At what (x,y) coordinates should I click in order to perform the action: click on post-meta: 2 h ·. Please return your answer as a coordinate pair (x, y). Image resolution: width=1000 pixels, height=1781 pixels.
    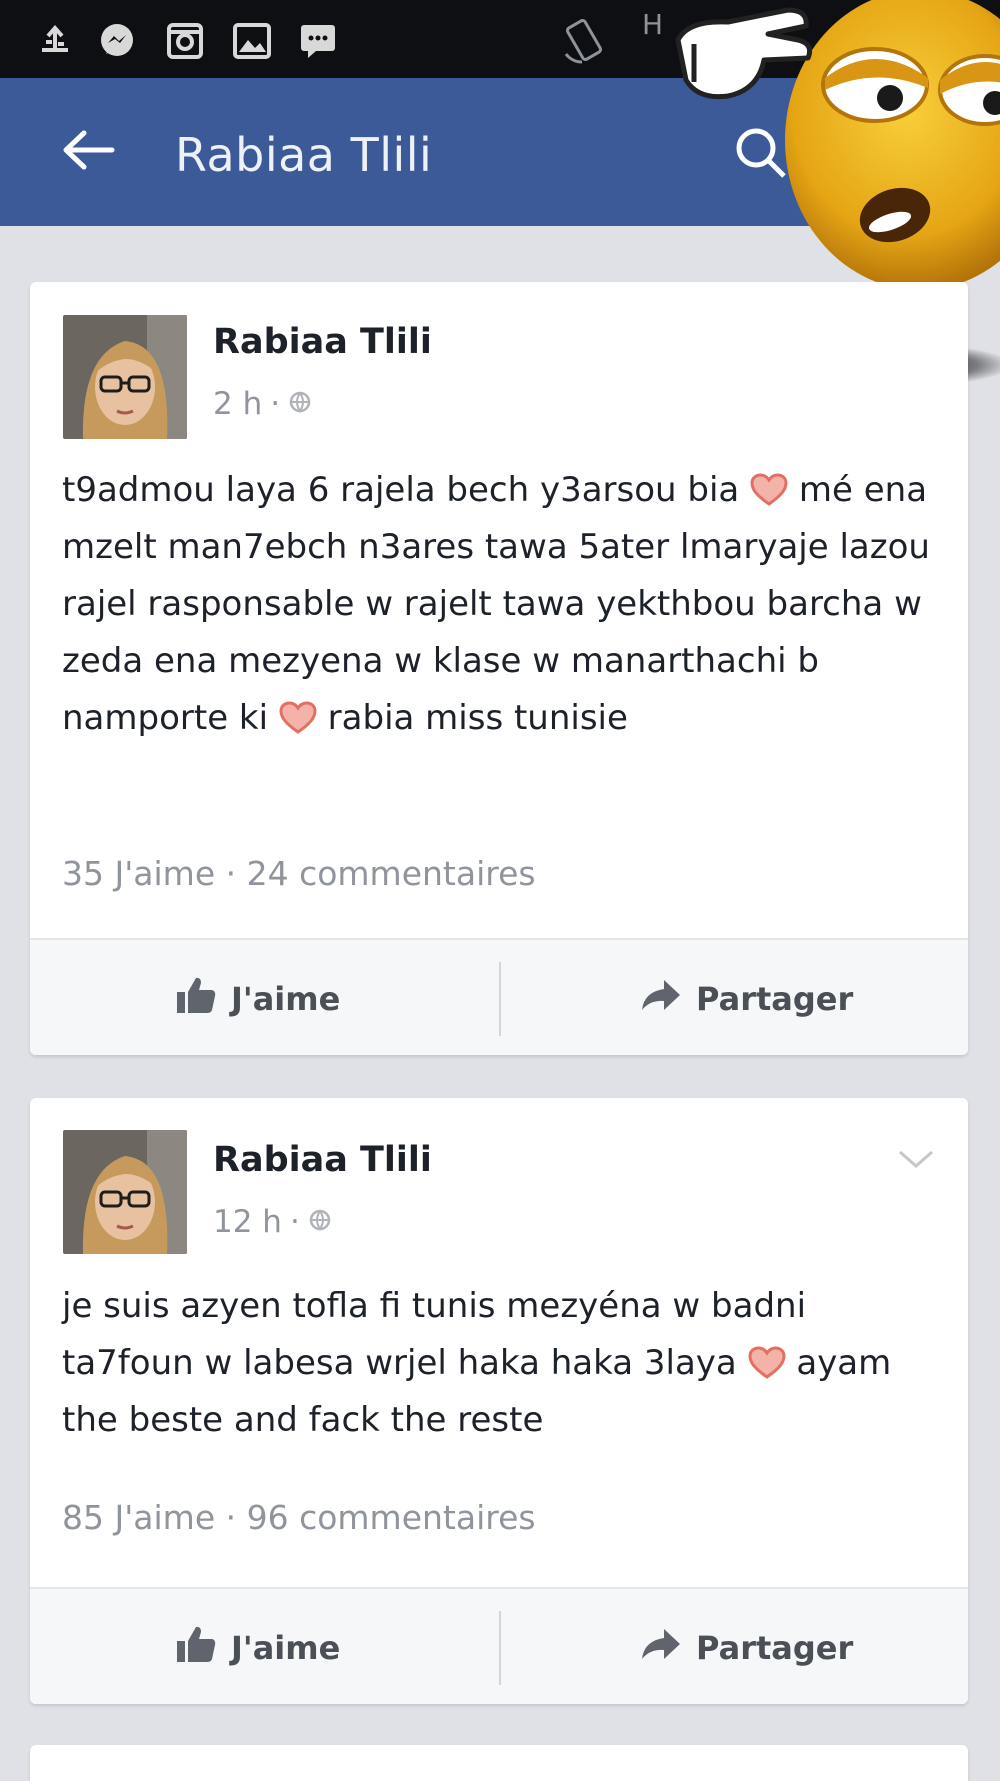
    Looking at the image, I should click on (262, 404).